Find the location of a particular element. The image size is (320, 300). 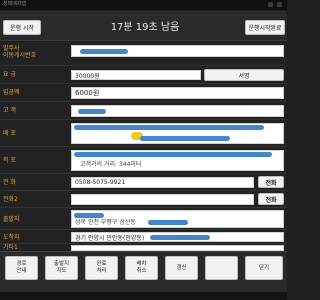

deposit-label: 입금액 is located at coordinates (11, 92).